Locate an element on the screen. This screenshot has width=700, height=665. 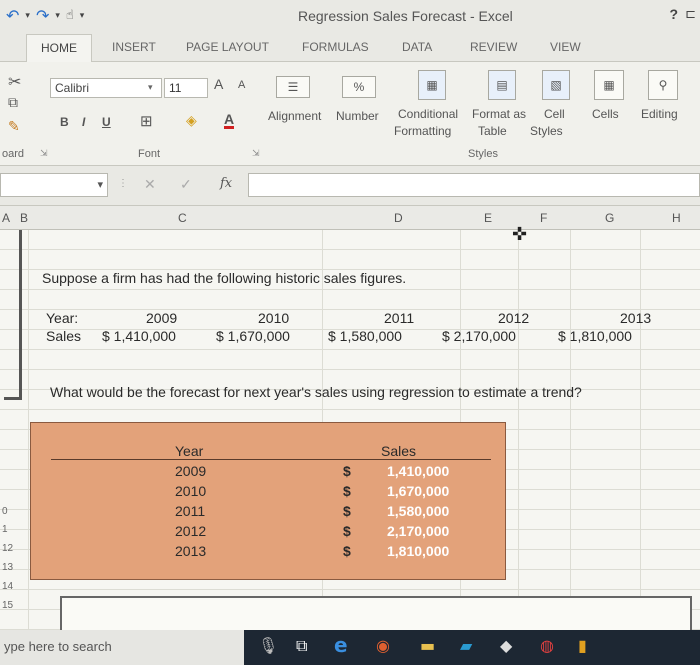
column-header-g: G is located at coordinates (609, 218).